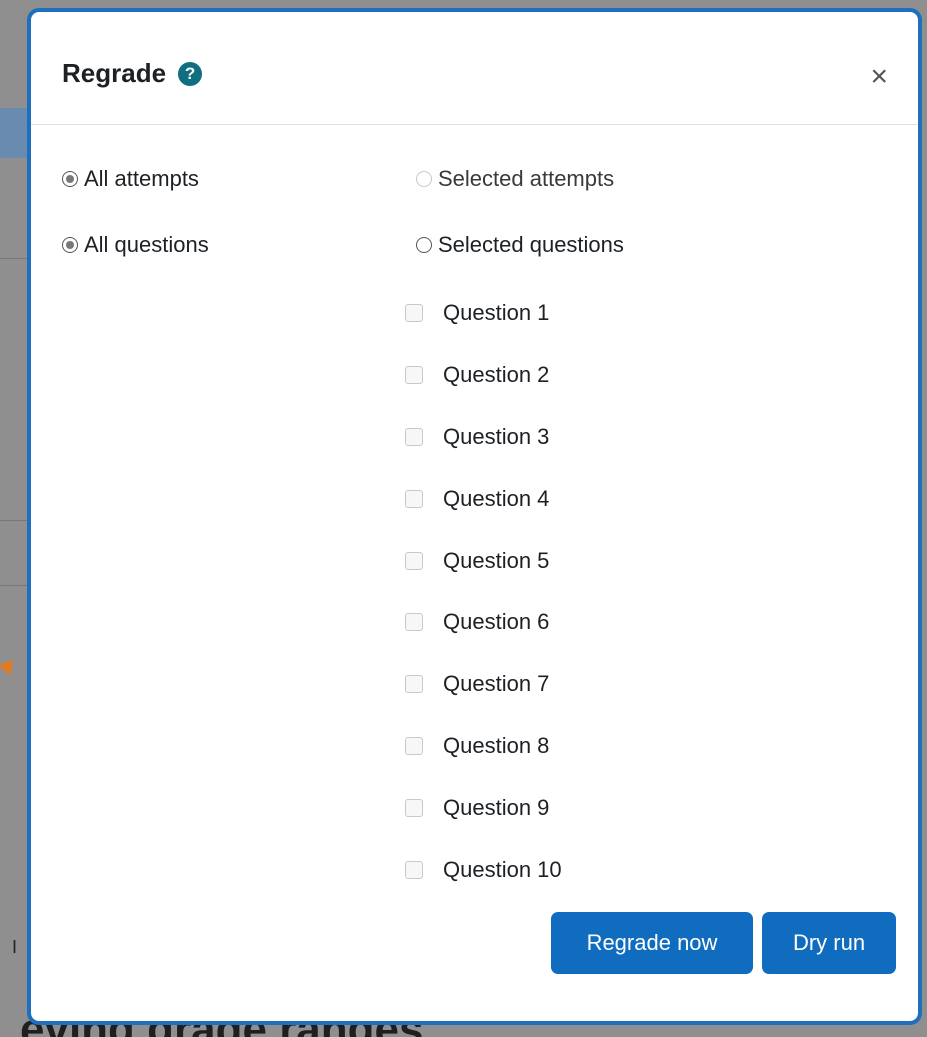 The height and width of the screenshot is (1037, 927). Describe the element at coordinates (114, 73) in the screenshot. I see `dialog-title-text: Regrade` at that location.